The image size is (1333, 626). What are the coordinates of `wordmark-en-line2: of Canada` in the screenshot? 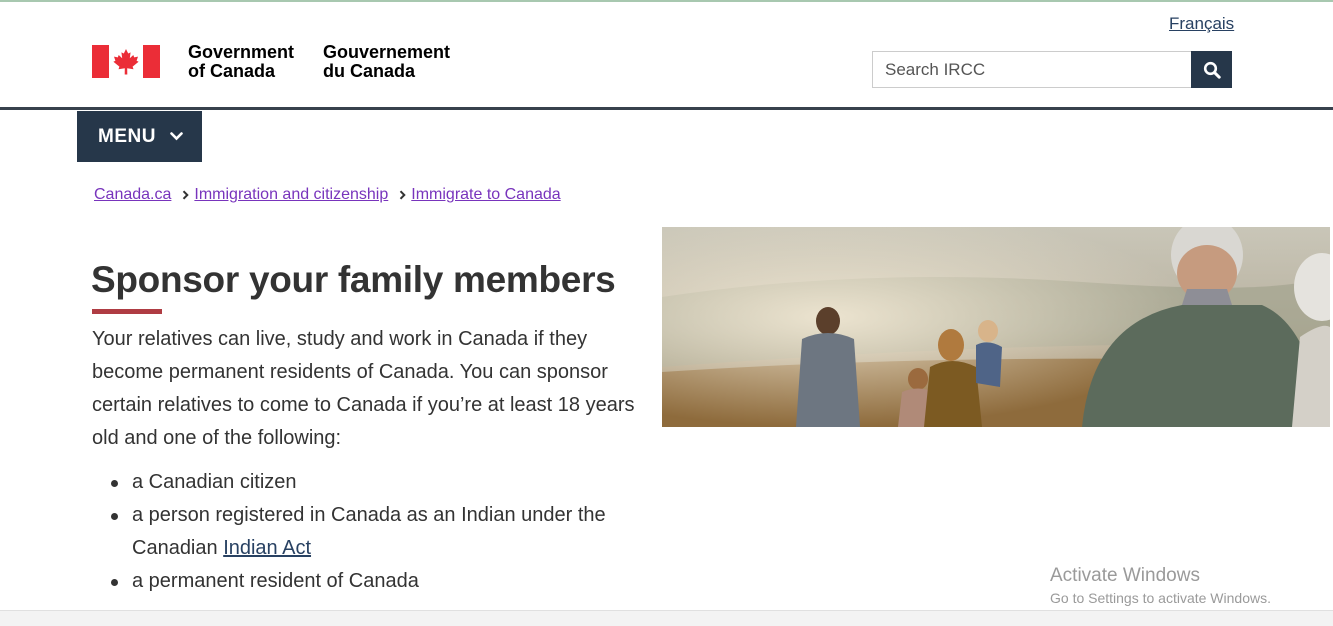 It's located at (232, 71).